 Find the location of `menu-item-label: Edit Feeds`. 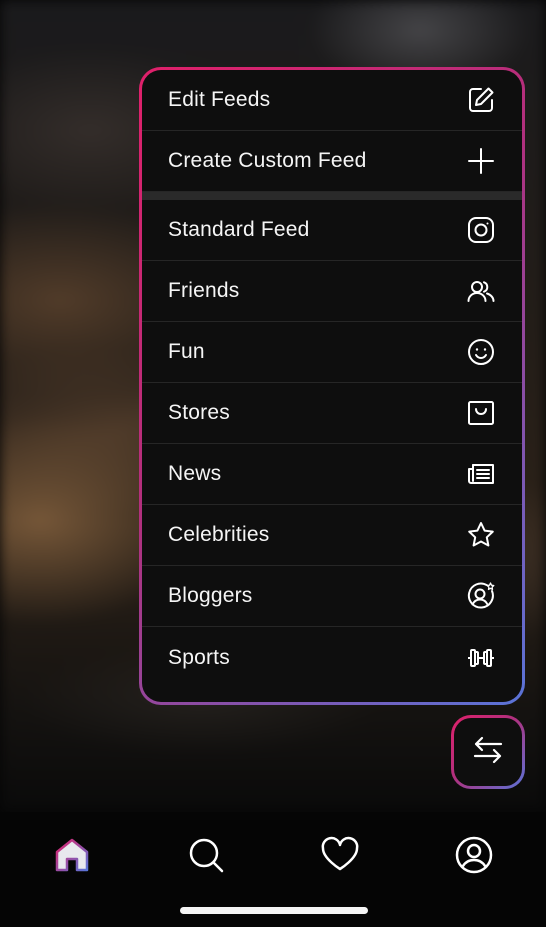

menu-item-label: Edit Feeds is located at coordinates (219, 99).